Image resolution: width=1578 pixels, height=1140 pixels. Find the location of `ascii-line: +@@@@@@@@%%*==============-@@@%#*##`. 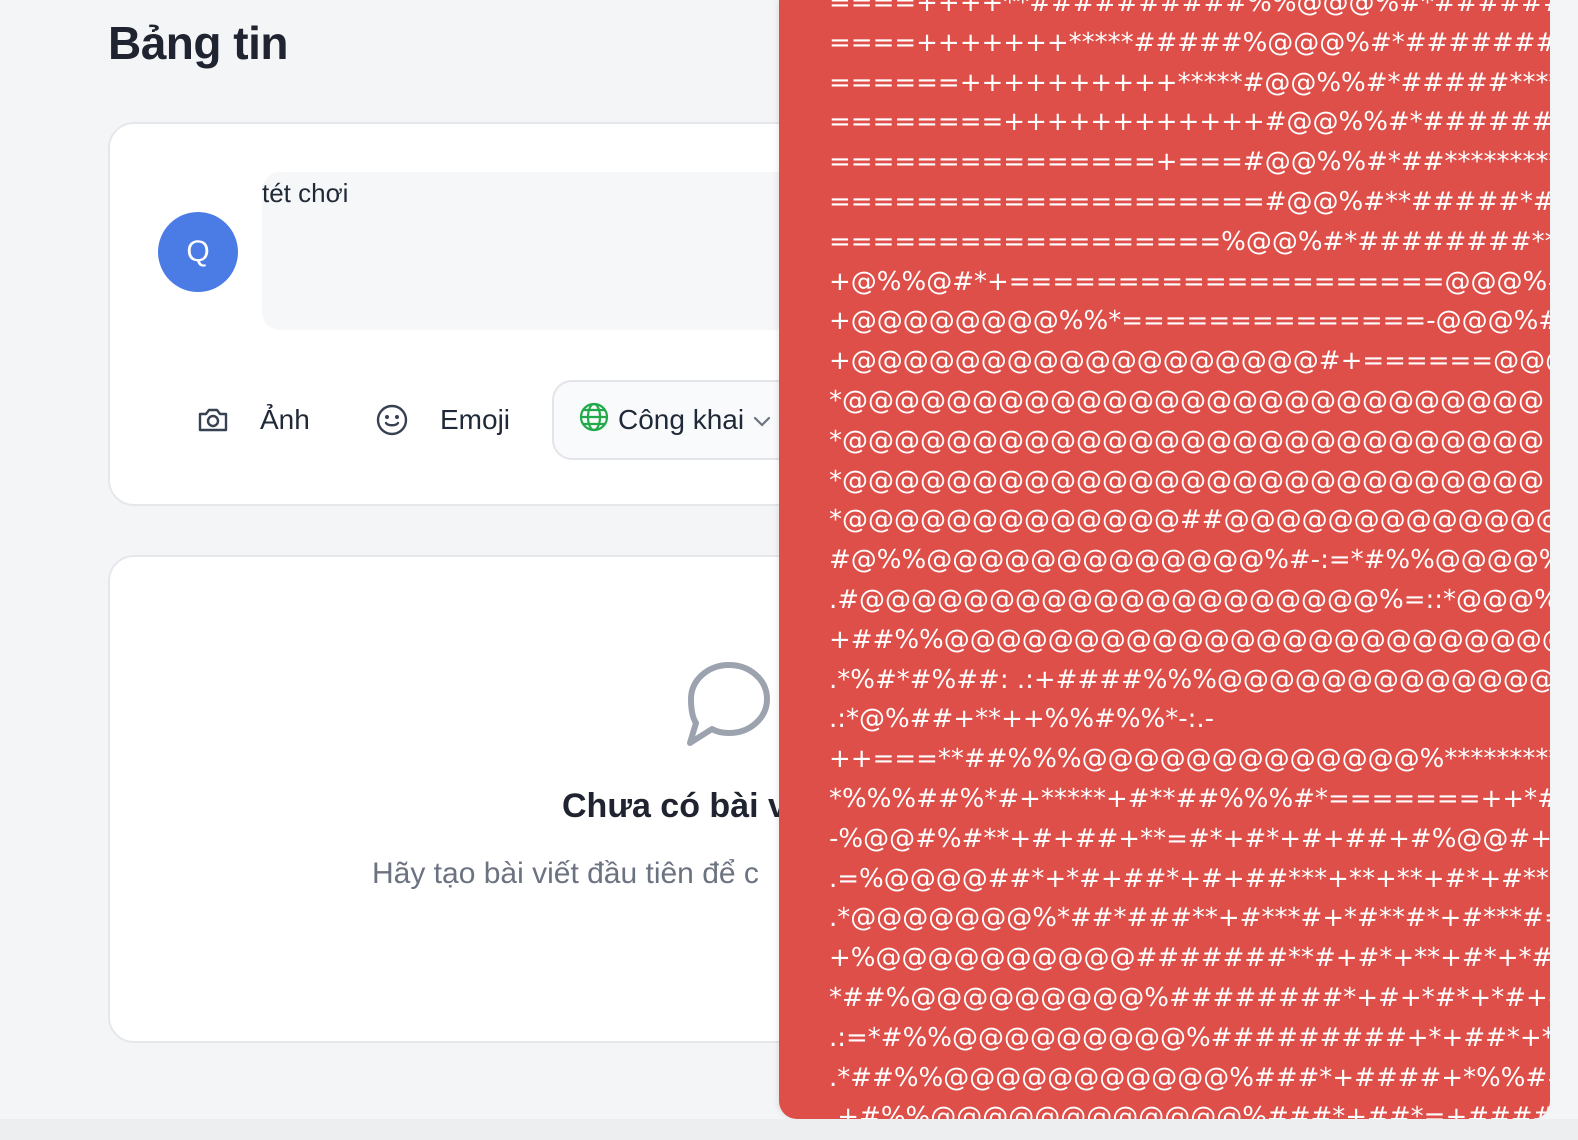

ascii-line: +@@@@@@@@%%*==============-@@@%#*## is located at coordinates (1189, 321).